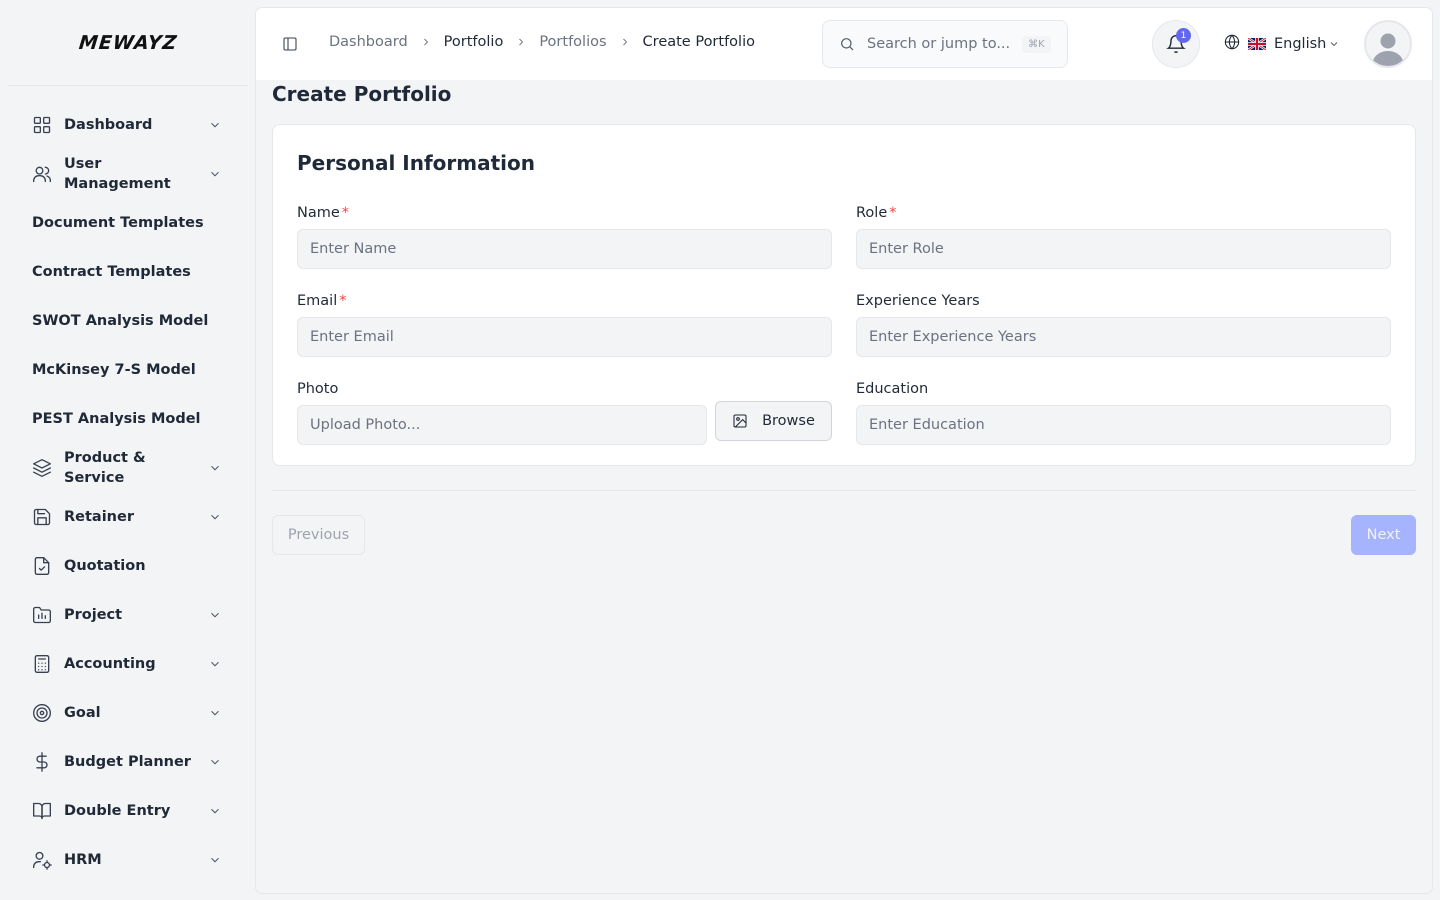  I want to click on search-icon, so click(847, 44).